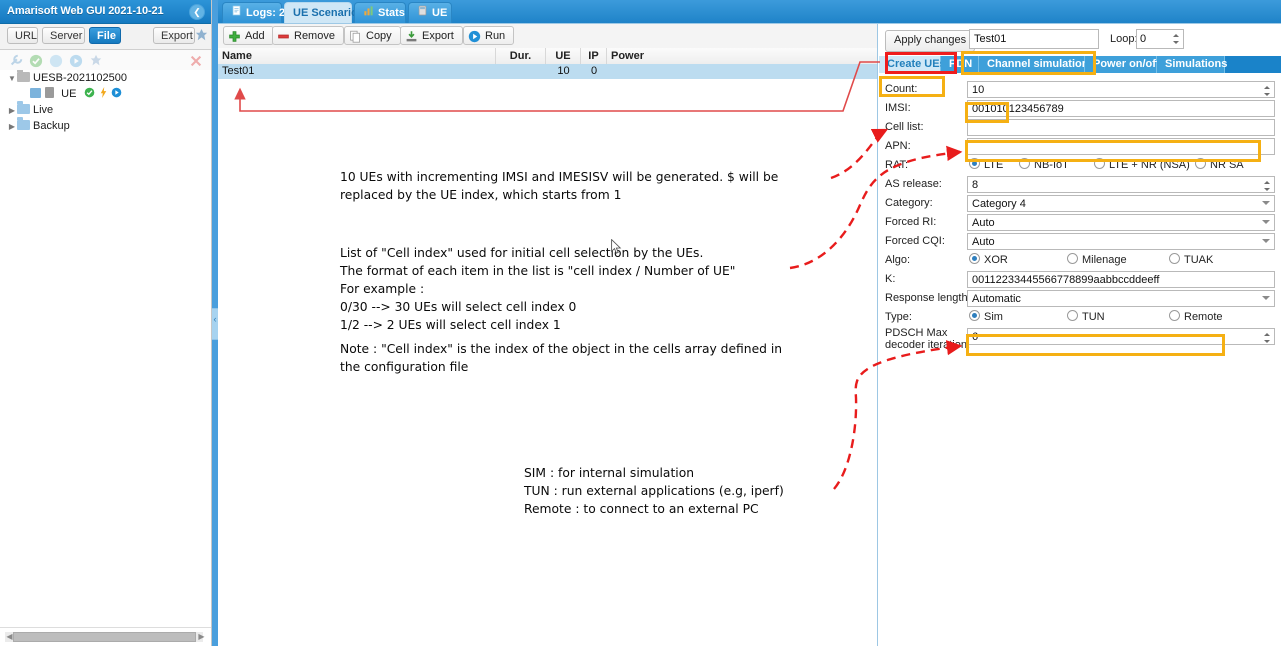 This screenshot has height=646, width=1281. Describe the element at coordinates (105, 110) in the screenshot. I see `tree-item-live: ▶ Live` at that location.